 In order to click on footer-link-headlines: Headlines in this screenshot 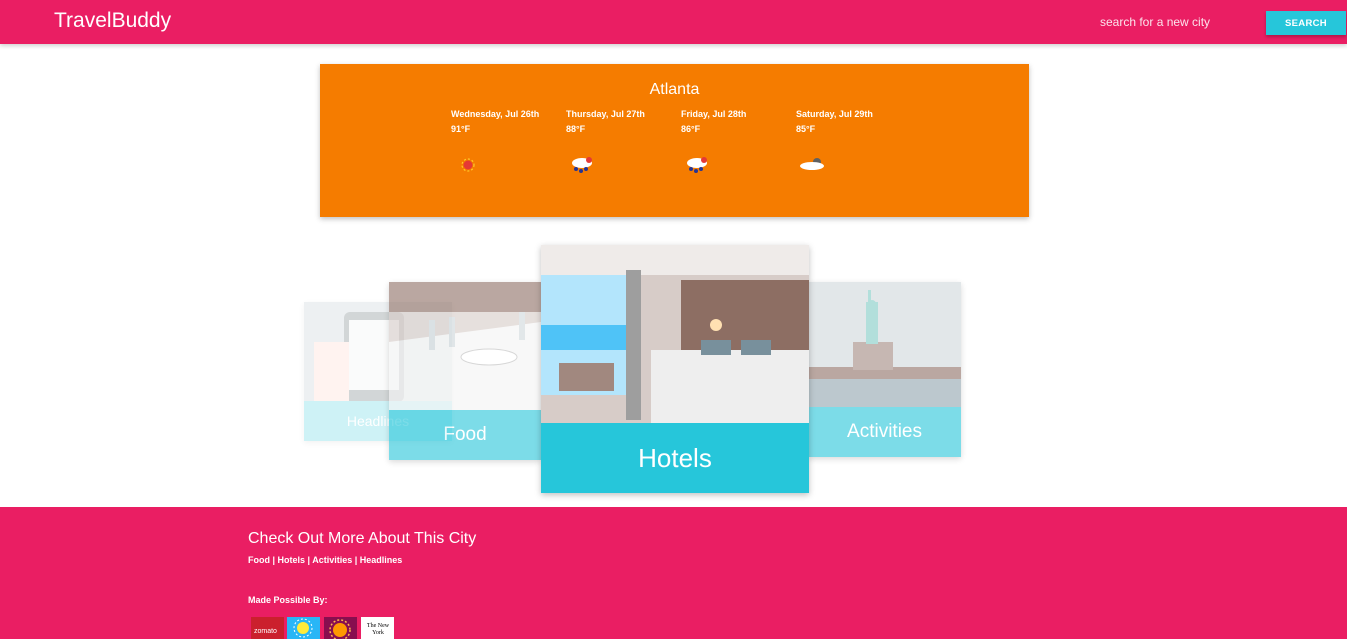, I will do `click(381, 560)`.